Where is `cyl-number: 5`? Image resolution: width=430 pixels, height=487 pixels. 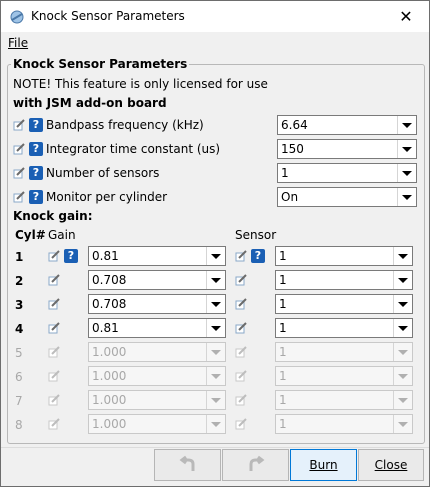
cyl-number: 5 is located at coordinates (19, 353).